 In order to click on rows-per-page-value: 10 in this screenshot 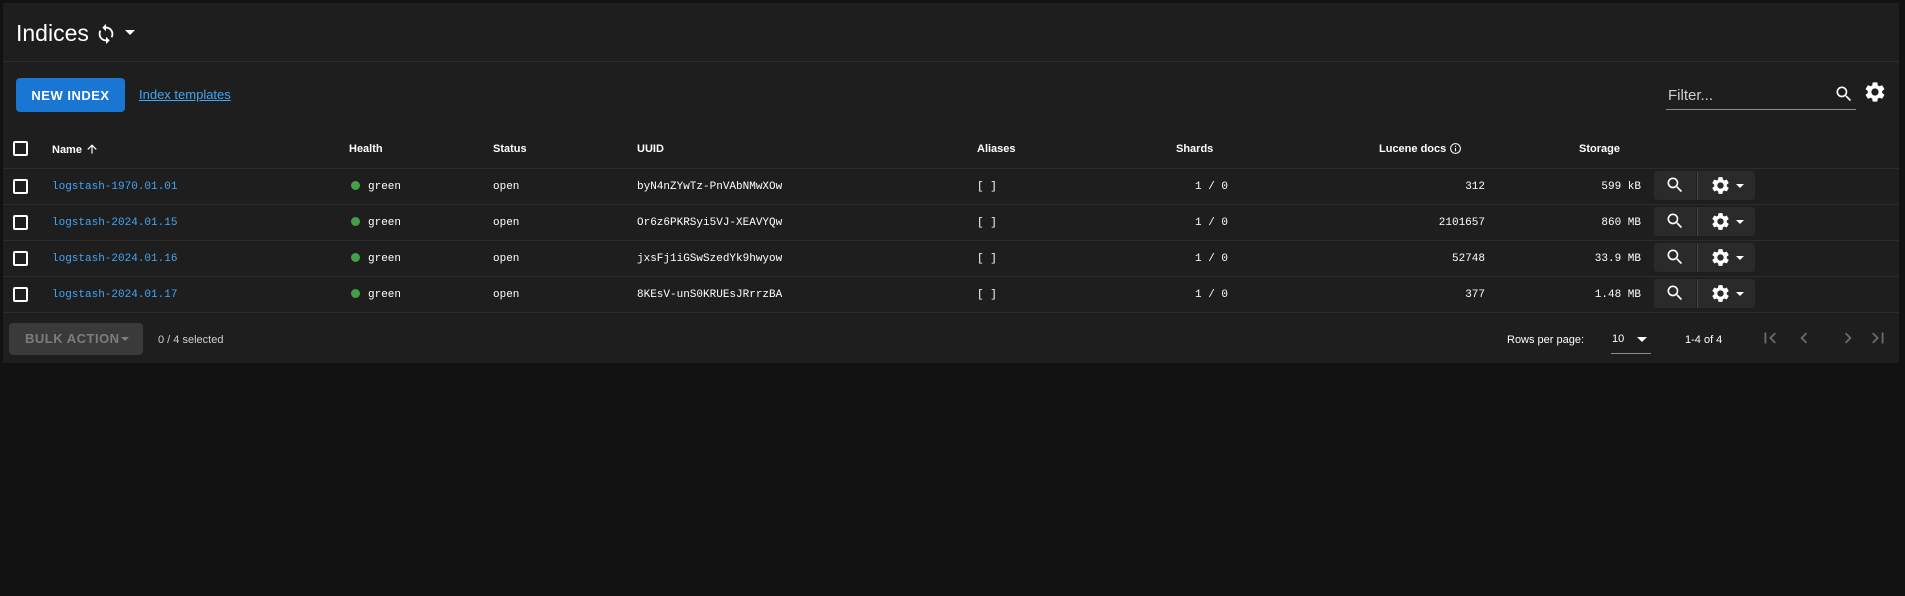, I will do `click(1618, 339)`.